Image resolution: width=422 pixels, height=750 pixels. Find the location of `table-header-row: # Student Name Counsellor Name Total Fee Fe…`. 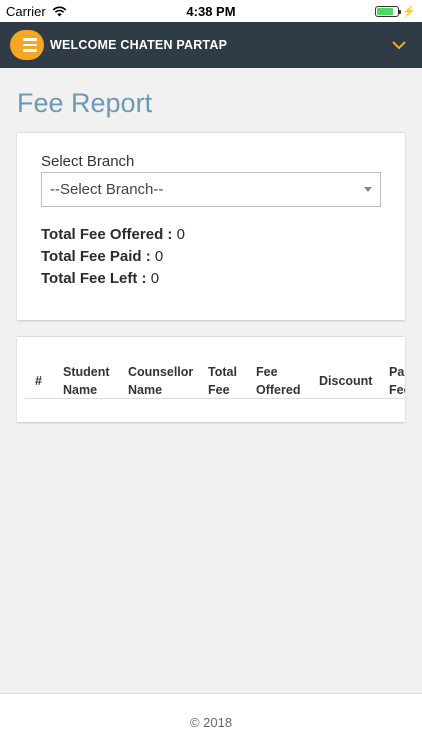

table-header-row: # Student Name Counsellor Name Total Fee Fe… is located at coordinates (215, 381).